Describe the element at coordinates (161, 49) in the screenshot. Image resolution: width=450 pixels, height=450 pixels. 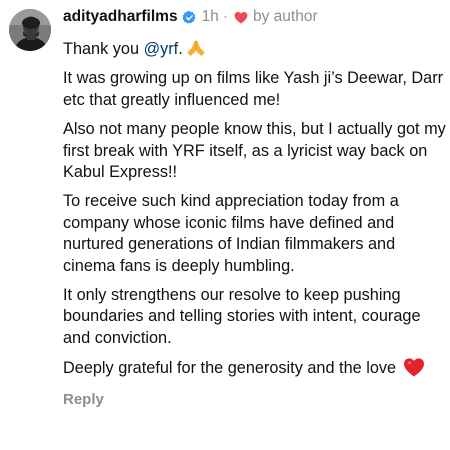
I see `mention-link: @yrf` at that location.